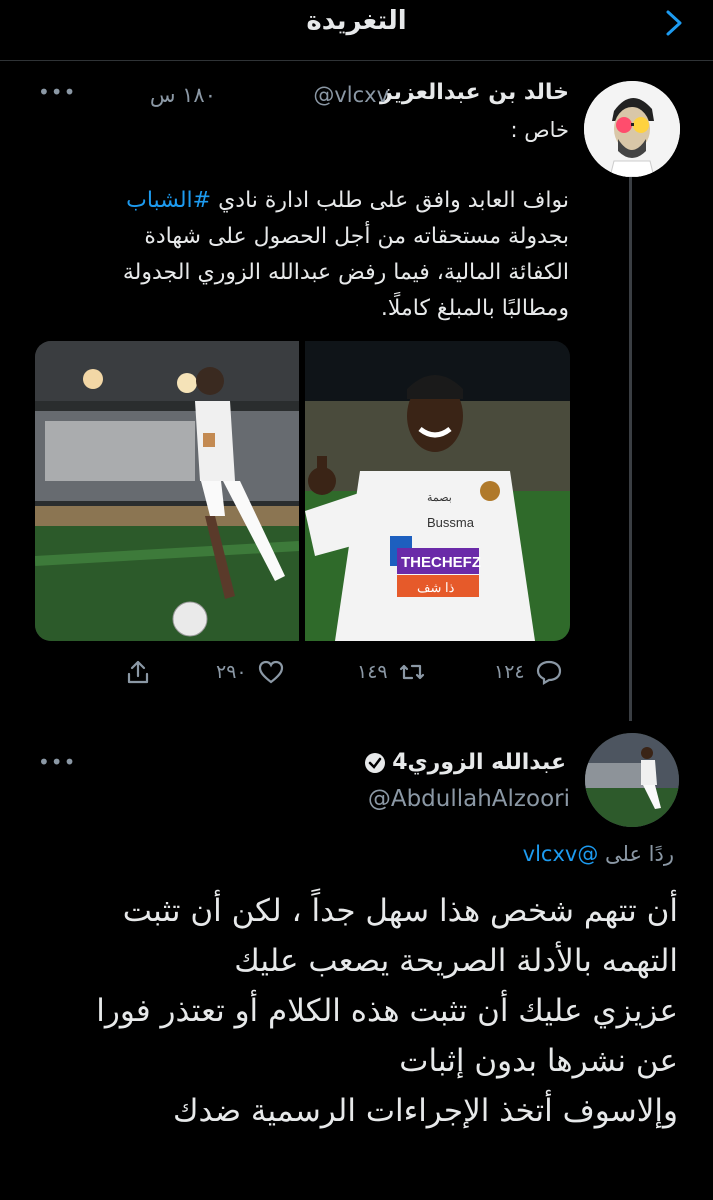  What do you see at coordinates (375, 762) in the screenshot?
I see `verified-badge-icon` at bounding box center [375, 762].